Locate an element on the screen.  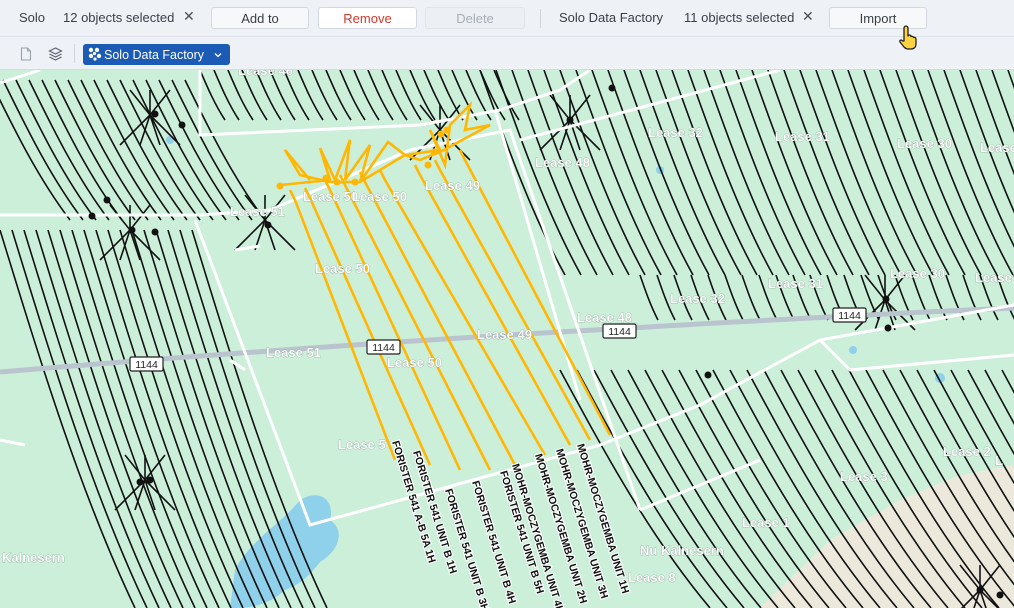
remove-button: Remove is located at coordinates (367, 18).